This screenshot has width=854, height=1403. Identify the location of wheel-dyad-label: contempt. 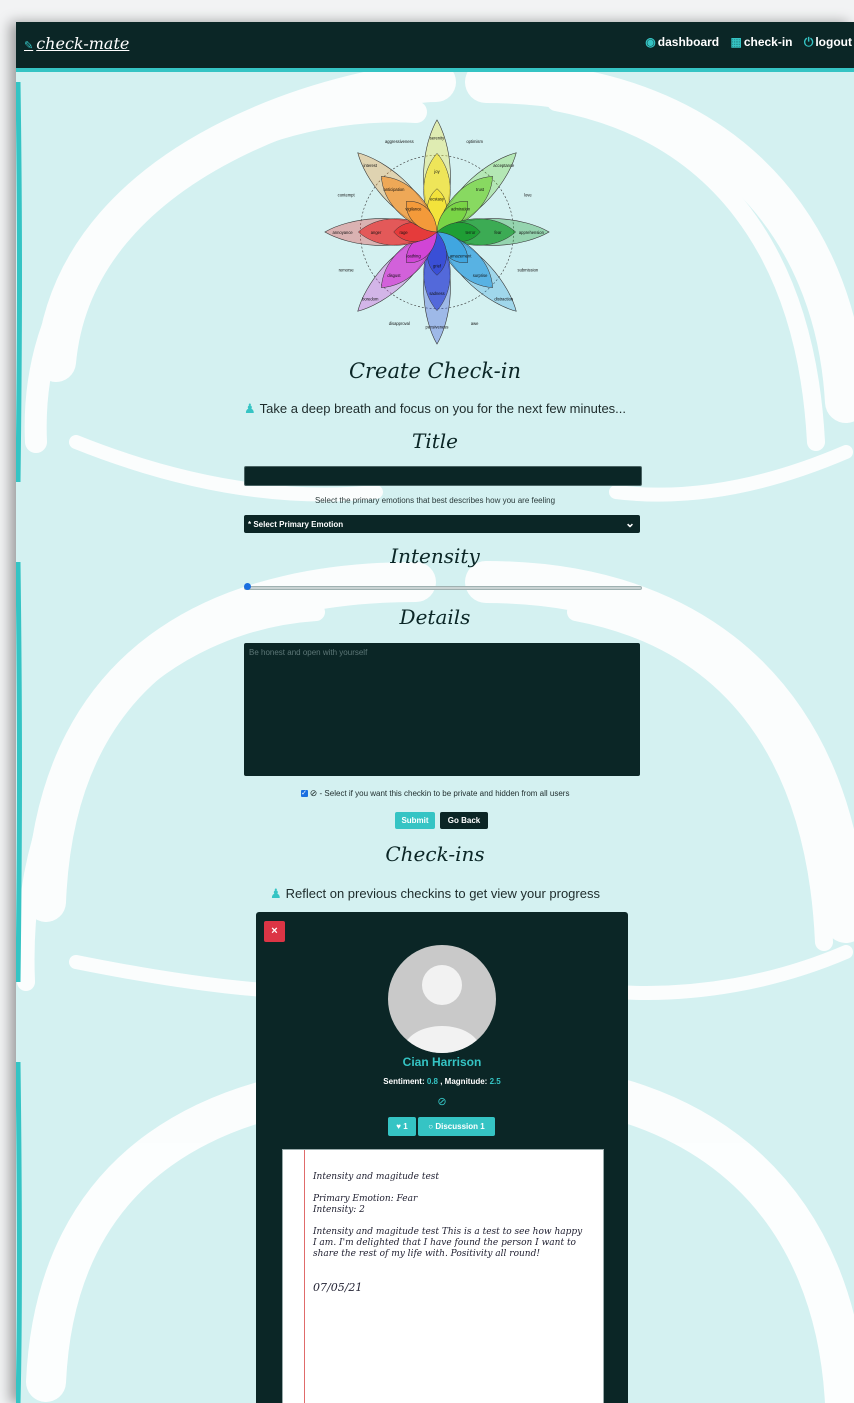
(347, 194).